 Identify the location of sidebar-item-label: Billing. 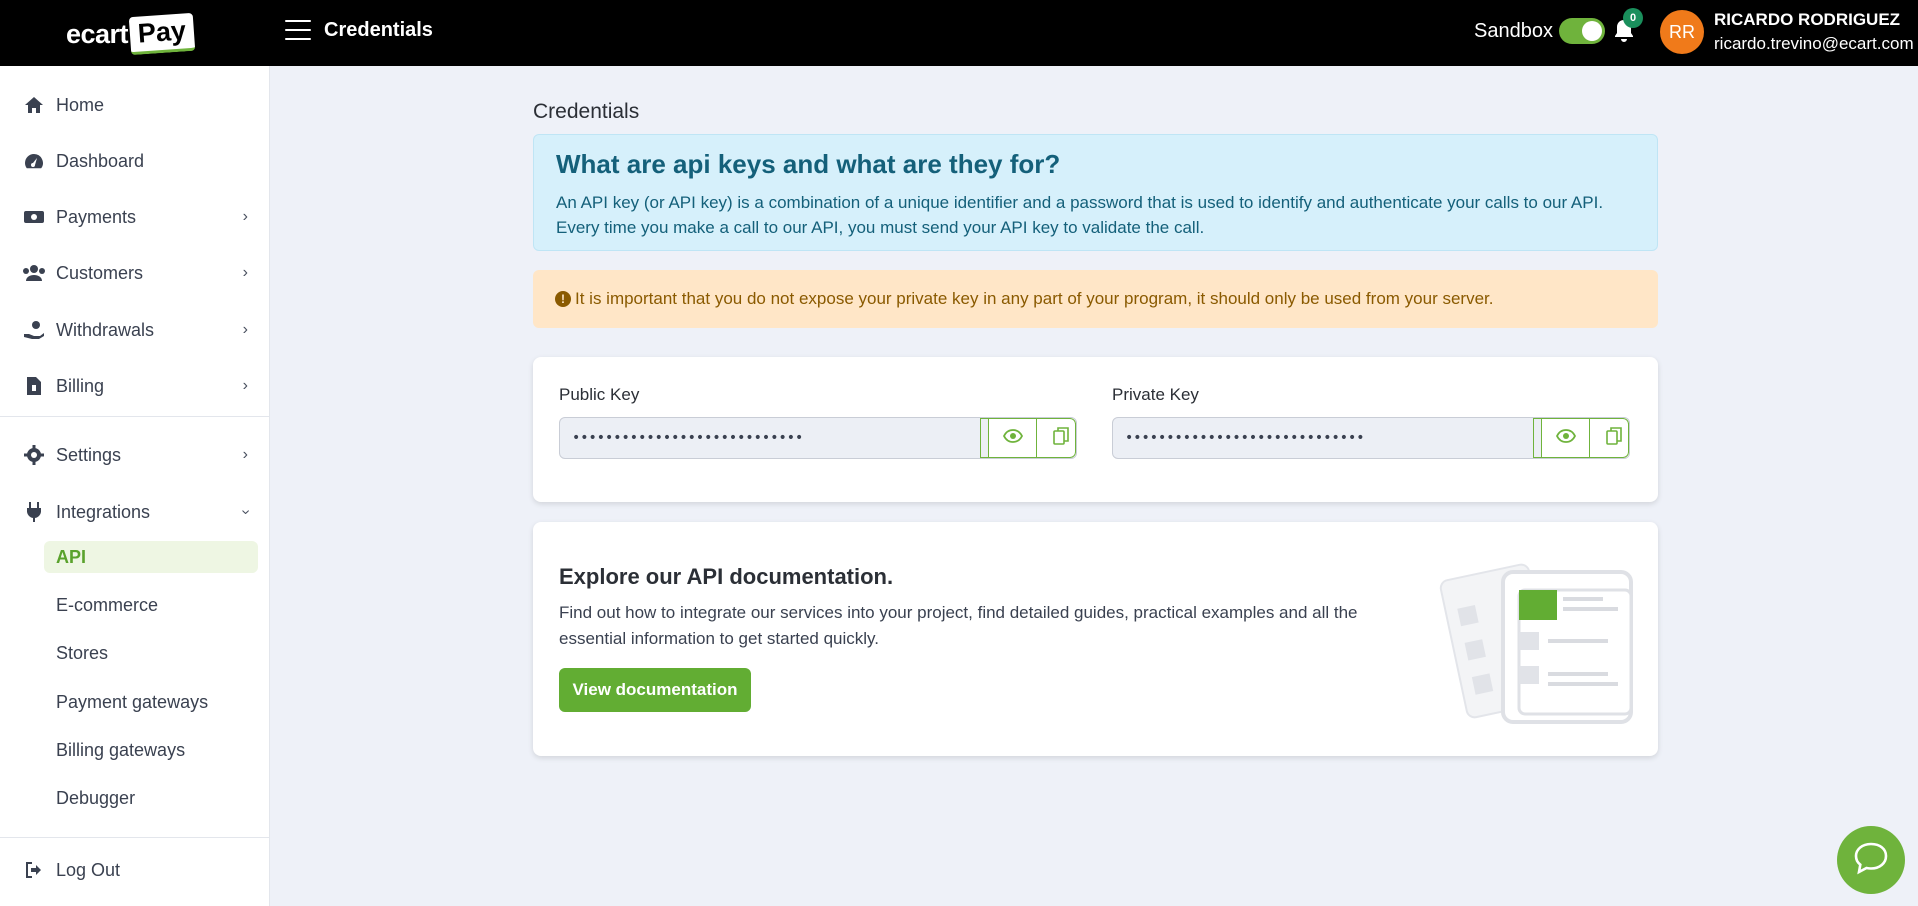
(80, 385).